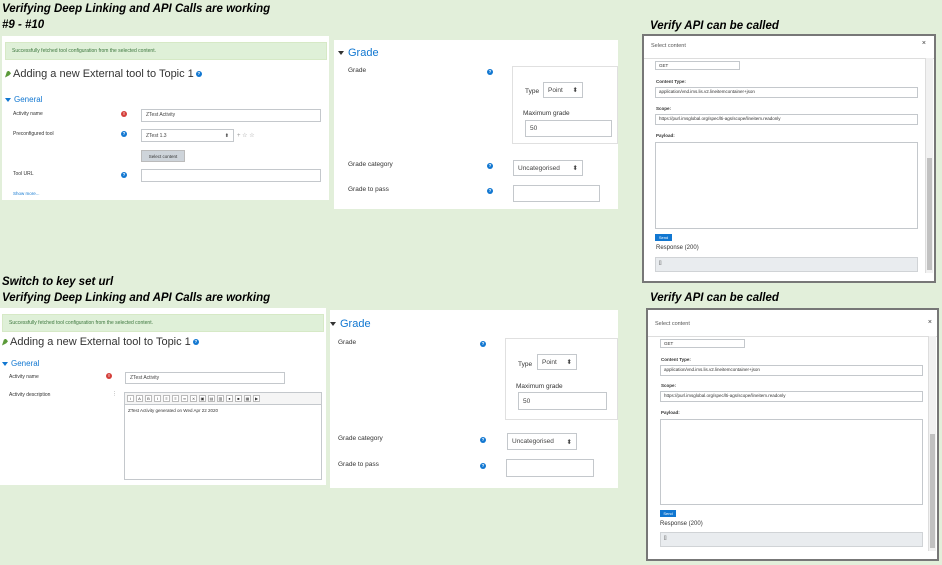 This screenshot has width=942, height=565. I want to click on bold-icon: B, so click(148, 398).